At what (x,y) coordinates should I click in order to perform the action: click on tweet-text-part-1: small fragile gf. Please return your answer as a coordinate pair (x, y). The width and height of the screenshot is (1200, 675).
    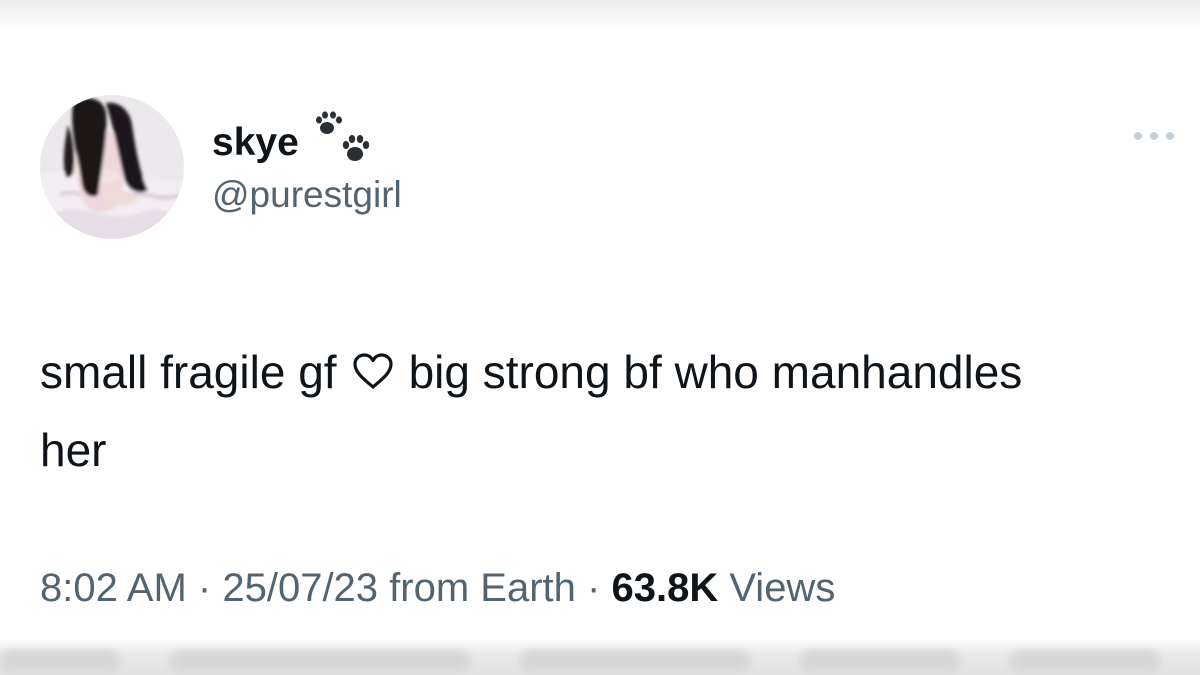
    Looking at the image, I should click on (188, 372).